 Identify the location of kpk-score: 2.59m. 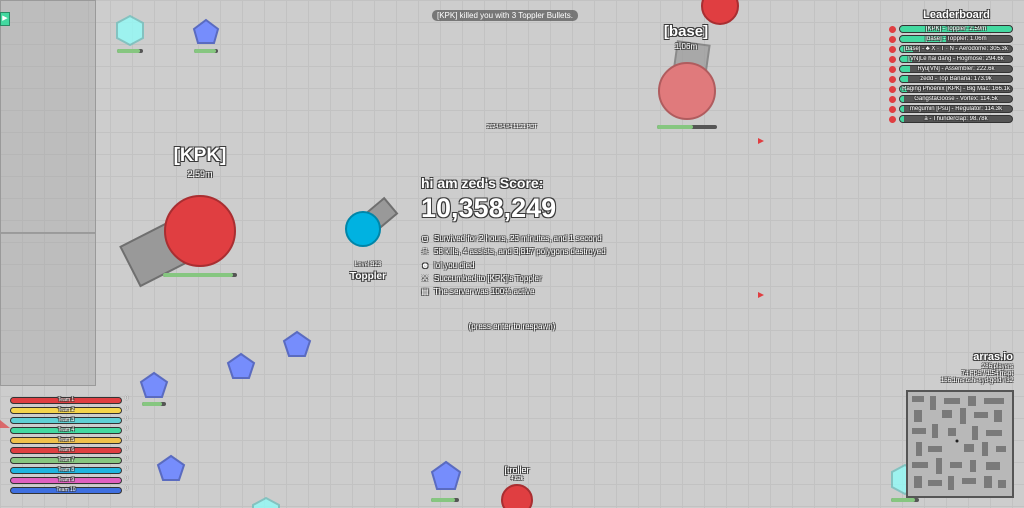
(200, 174).